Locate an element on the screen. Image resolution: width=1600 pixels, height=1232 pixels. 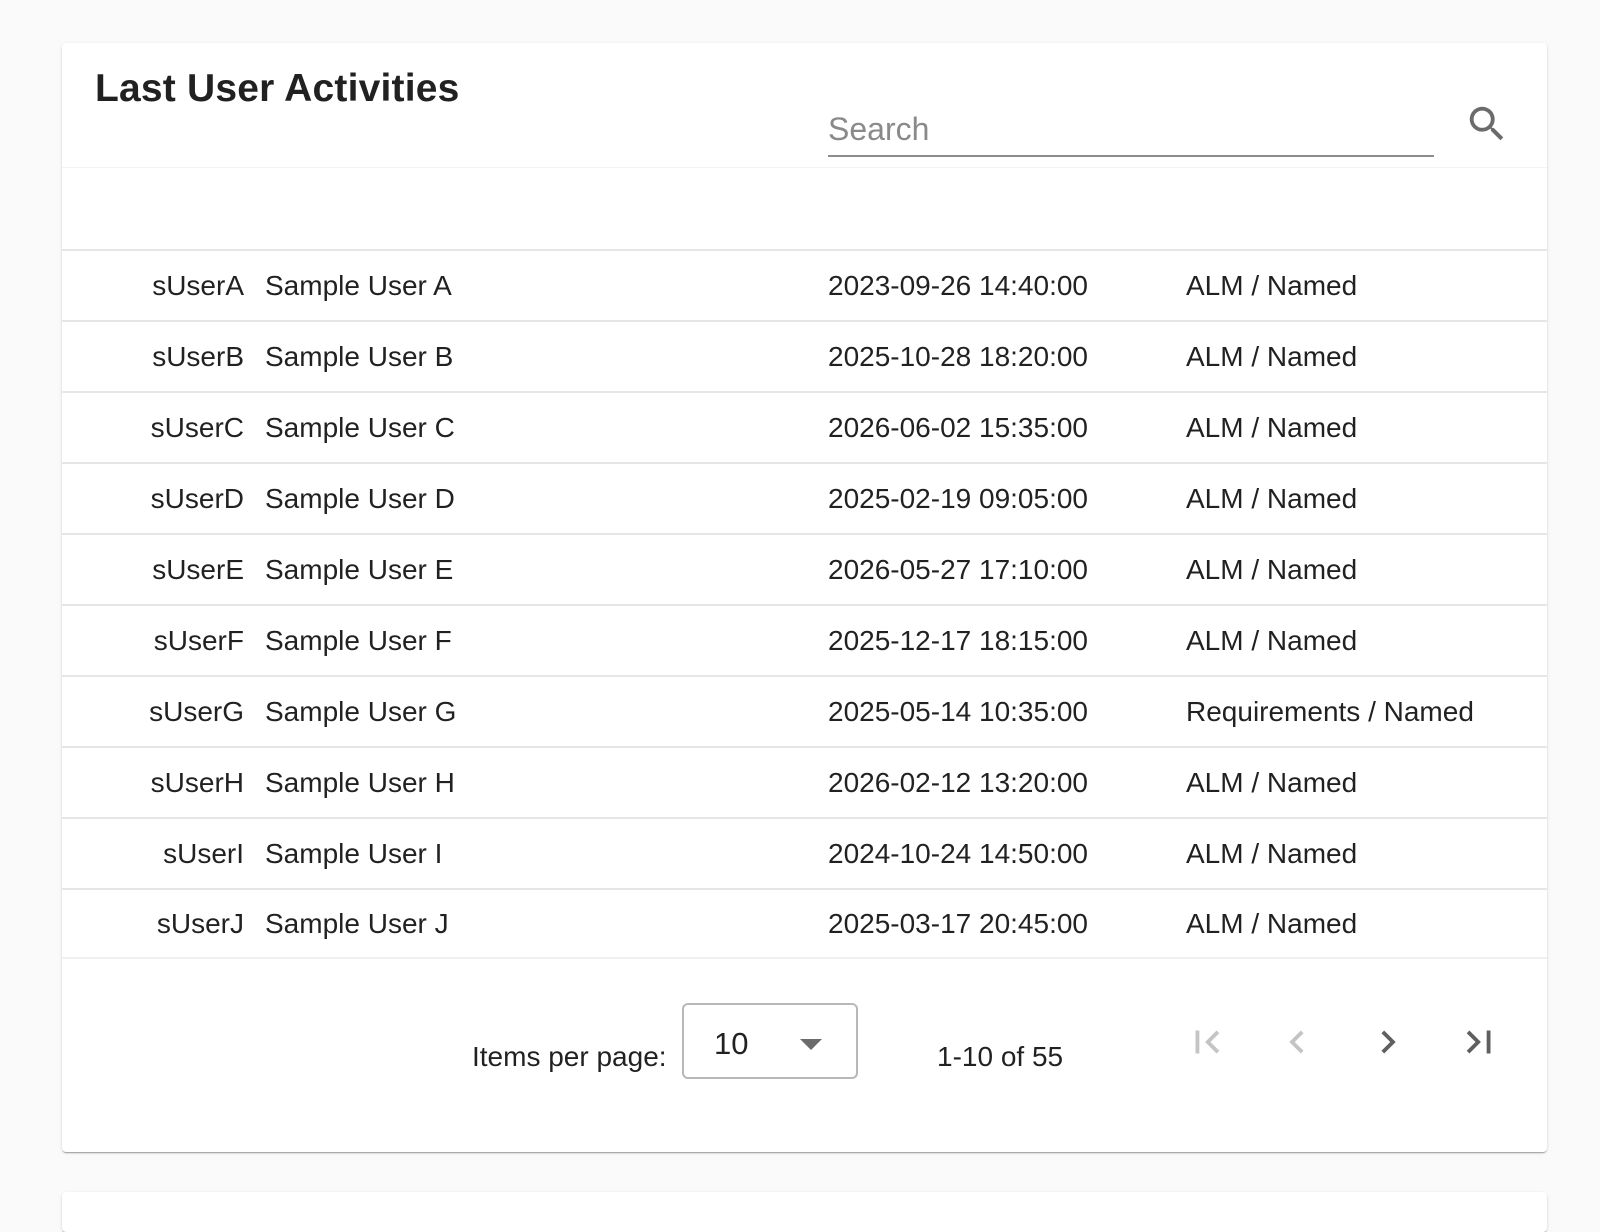
user-id-cell: sUserD is located at coordinates (197, 498).